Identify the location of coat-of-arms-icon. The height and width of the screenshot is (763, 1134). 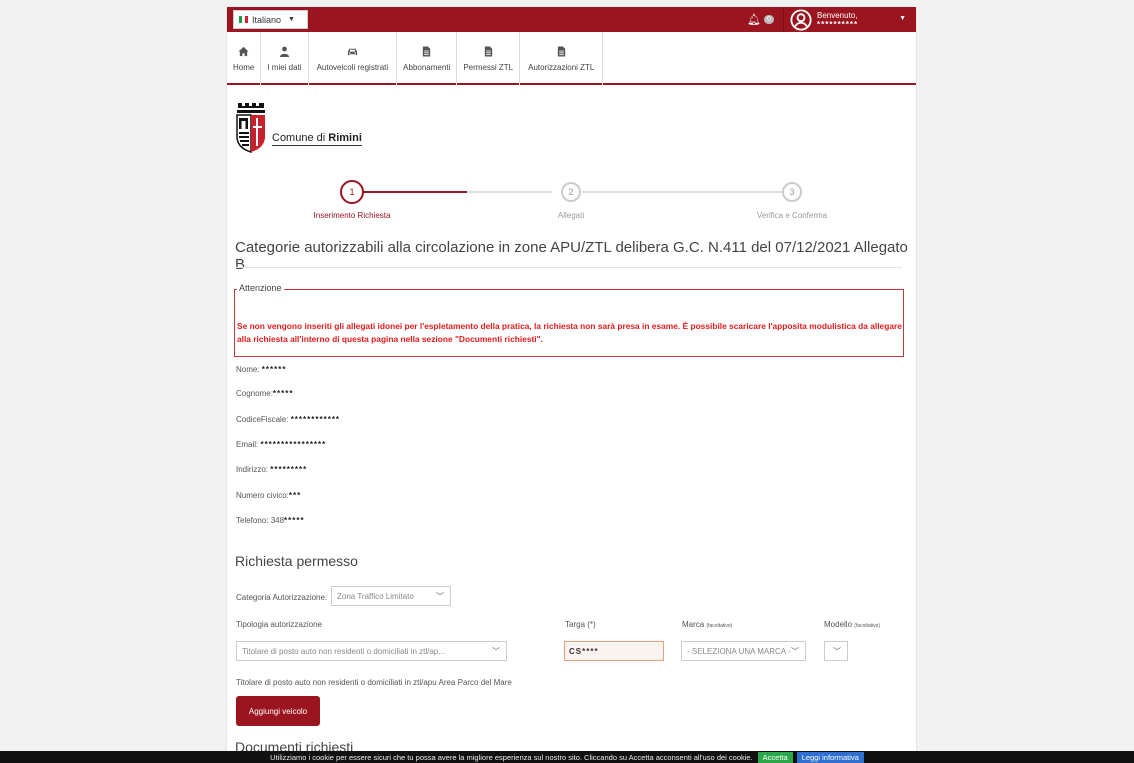
(250, 128).